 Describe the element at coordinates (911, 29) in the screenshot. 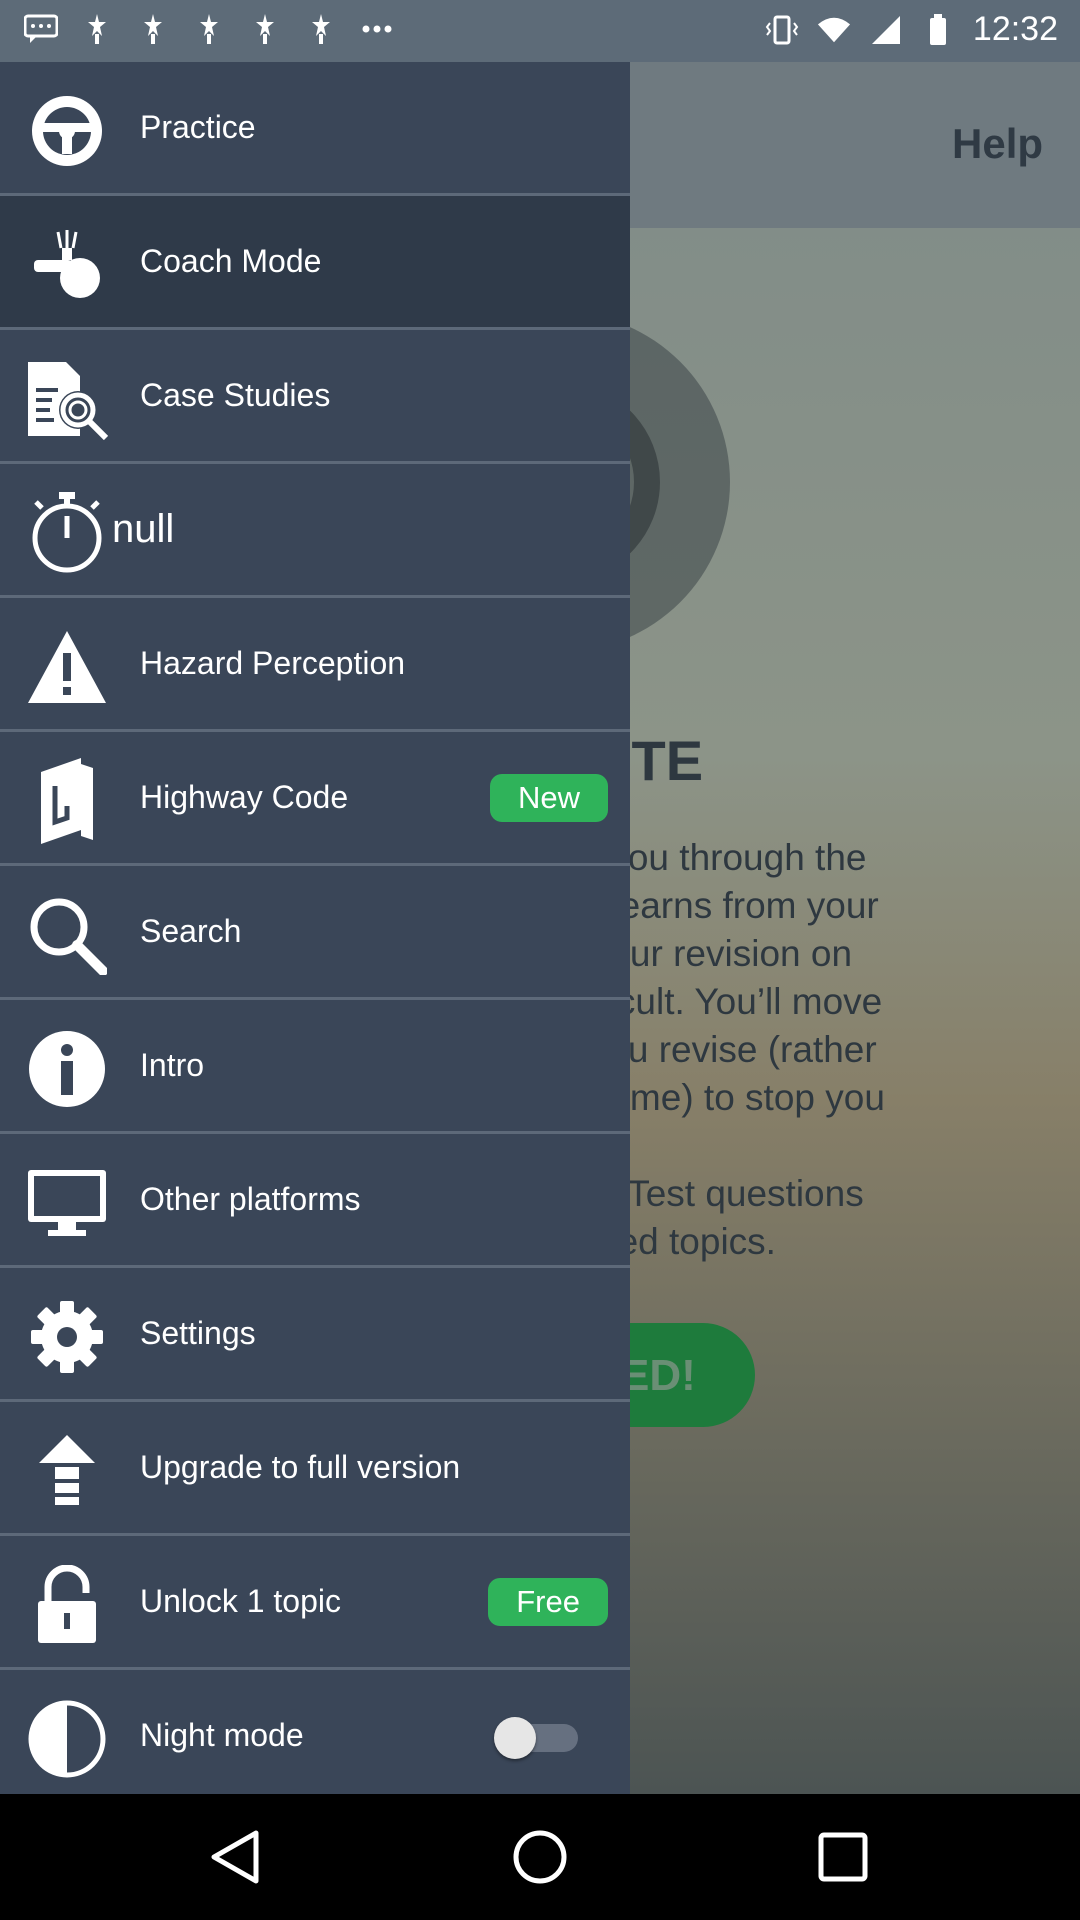

I see `status-bar-system: 12:32` at that location.